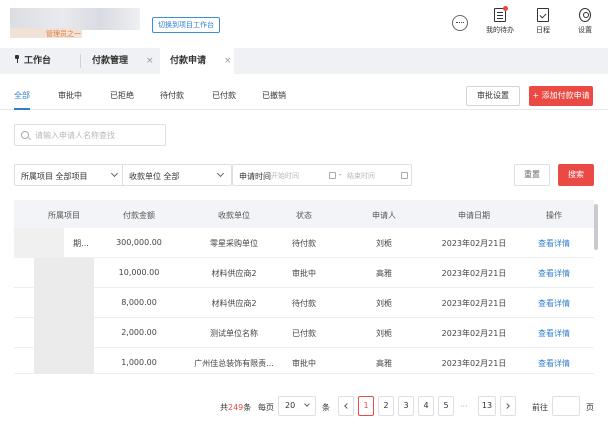 The image size is (608, 428). Describe the element at coordinates (361, 176) in the screenshot. I see `date-end-input: 结束时间` at that location.